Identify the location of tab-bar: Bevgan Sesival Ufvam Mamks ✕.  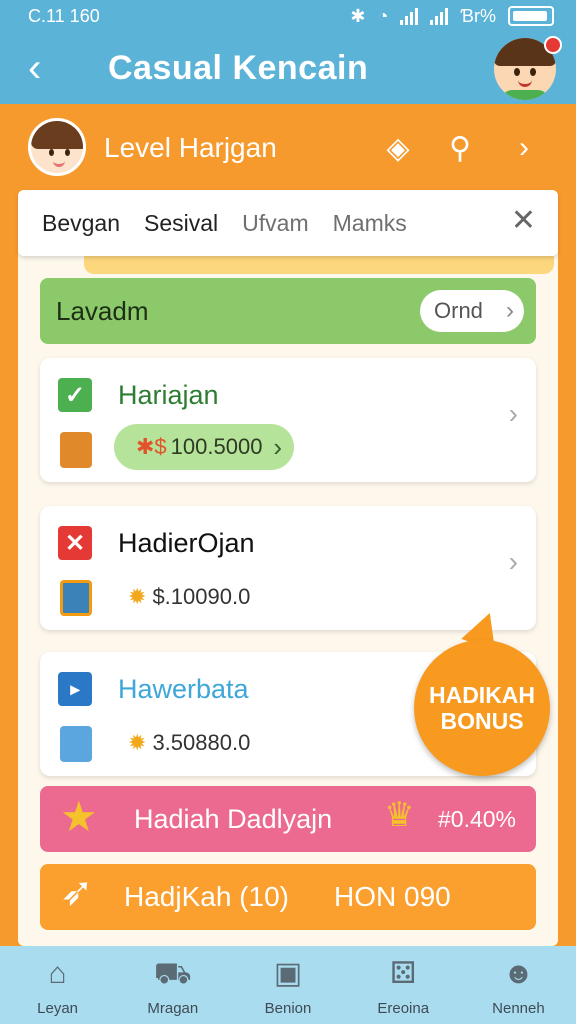
(288, 223).